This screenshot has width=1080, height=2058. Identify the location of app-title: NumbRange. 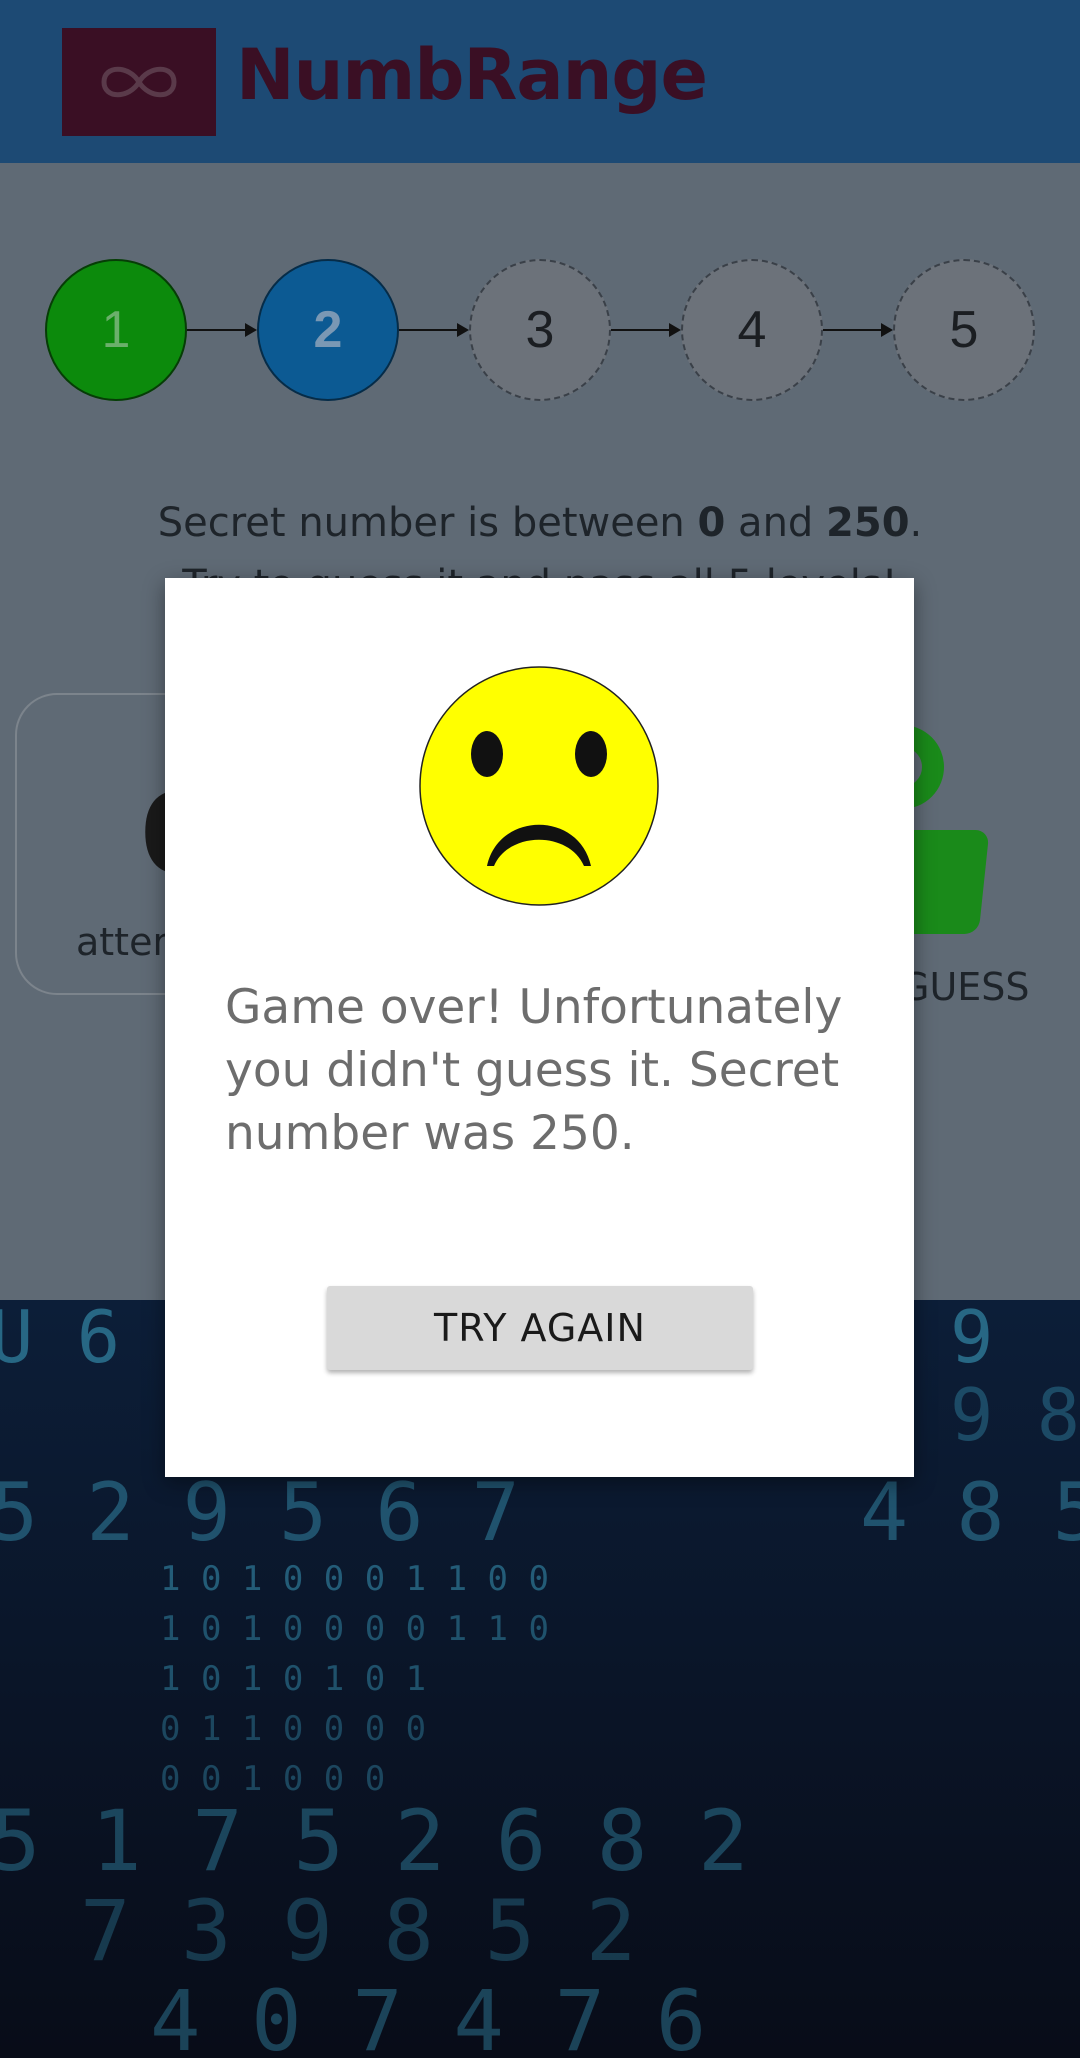
(472, 75).